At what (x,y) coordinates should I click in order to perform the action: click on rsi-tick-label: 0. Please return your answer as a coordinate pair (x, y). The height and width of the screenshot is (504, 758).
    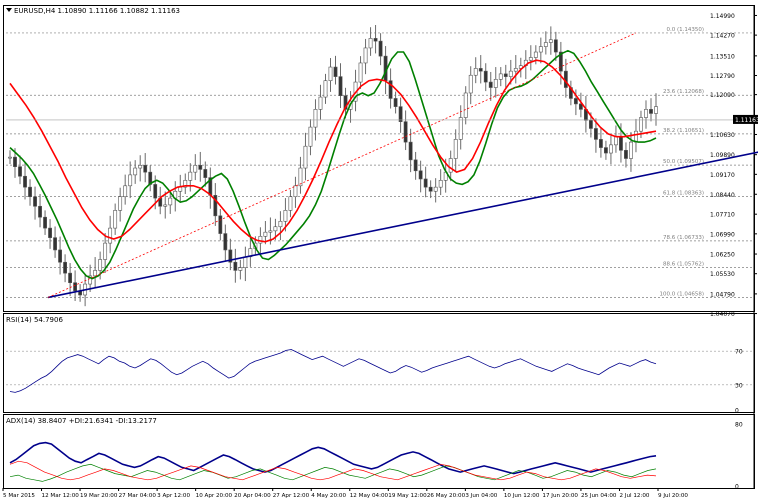
    Looking at the image, I should click on (737, 411).